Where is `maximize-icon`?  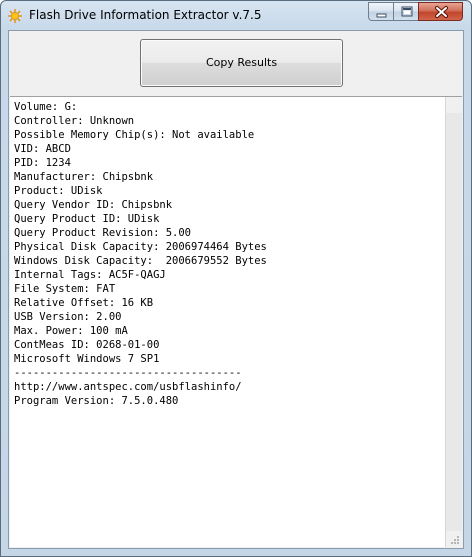 maximize-icon is located at coordinates (407, 11).